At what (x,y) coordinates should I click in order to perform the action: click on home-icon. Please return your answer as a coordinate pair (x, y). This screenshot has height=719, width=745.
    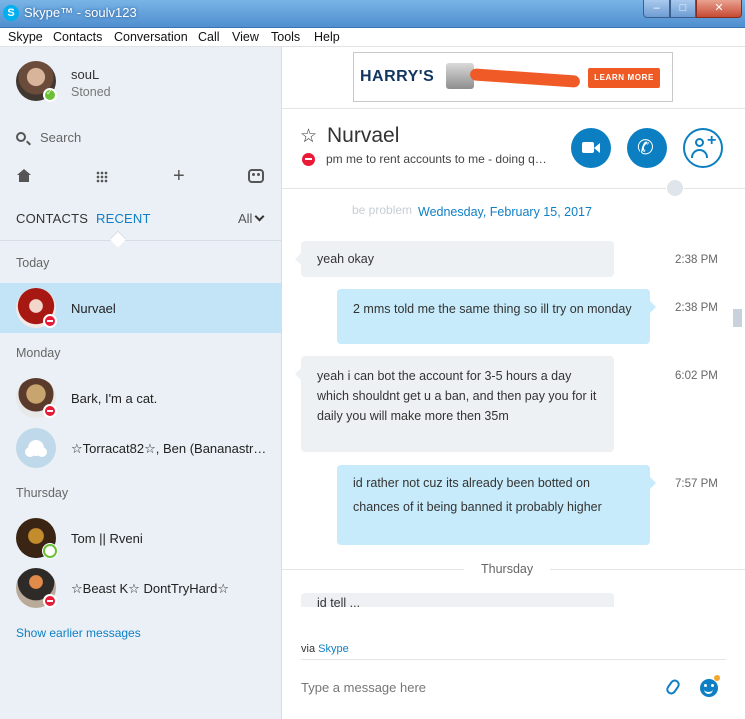
    Looking at the image, I should click on (24, 176).